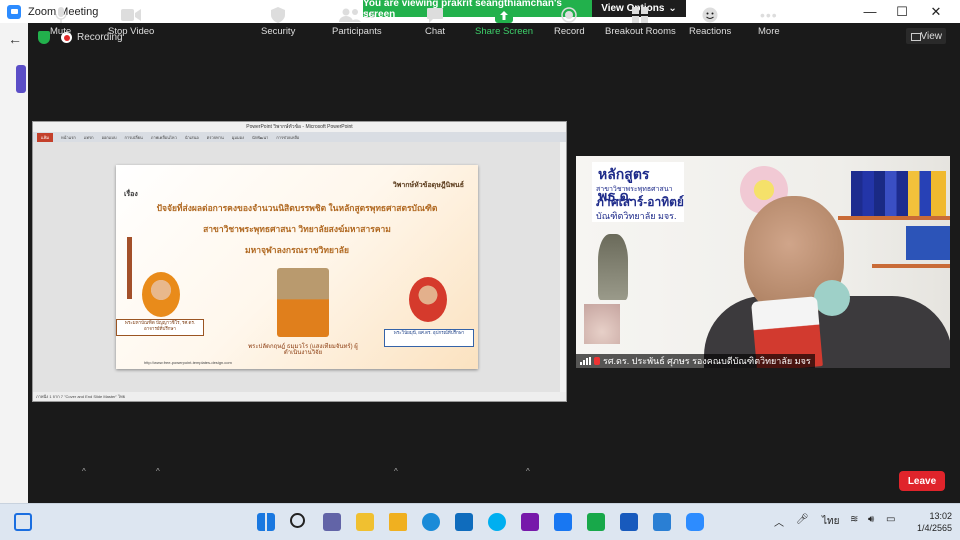 This screenshot has width=960, height=540. Describe the element at coordinates (88, 137) in the screenshot. I see `ribbon-tab: แทรก` at that location.